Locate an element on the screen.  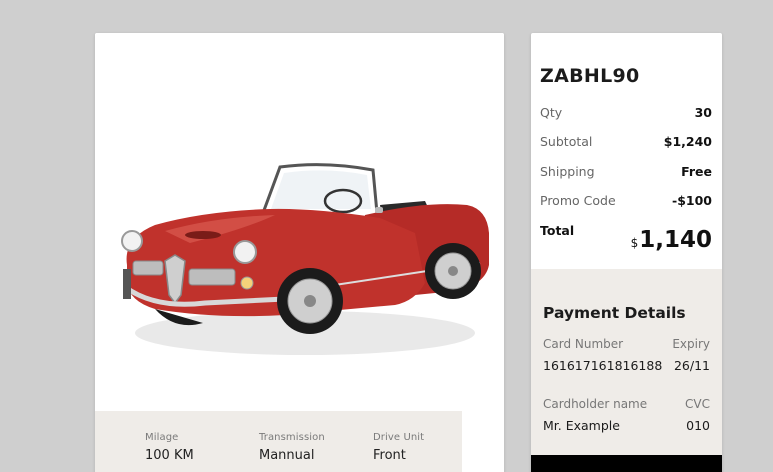
spec-value: Mannual is located at coordinates (287, 455).